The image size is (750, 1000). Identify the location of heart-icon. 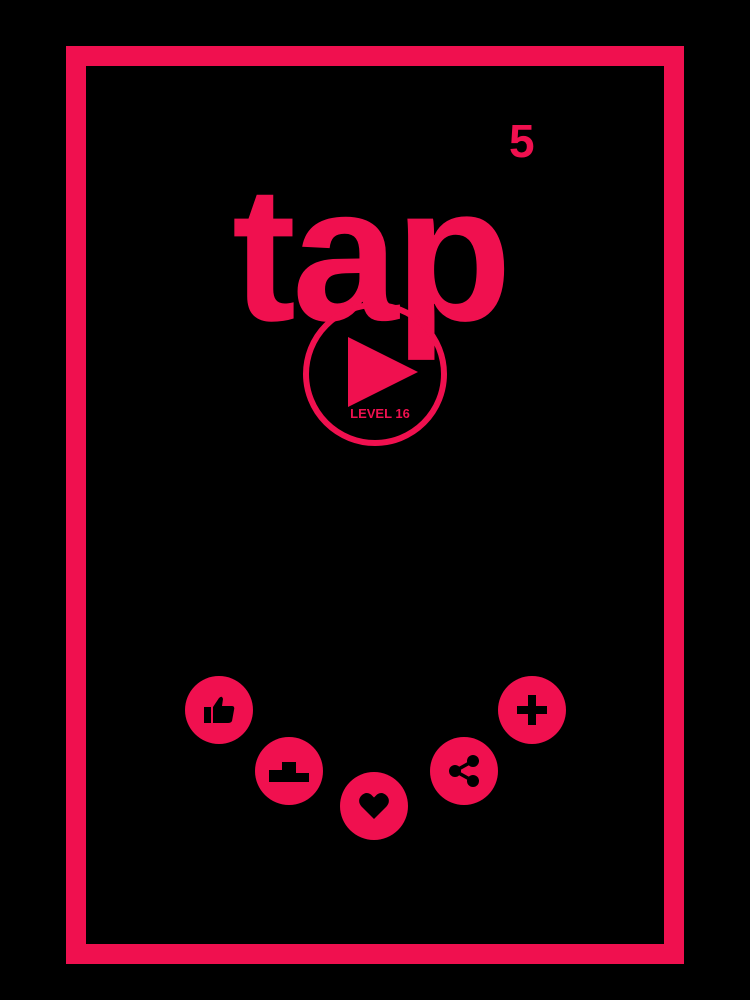
(374, 806).